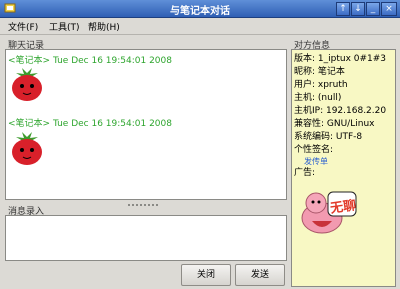 The height and width of the screenshot is (289, 400). I want to click on send-button: 发送, so click(260, 275).